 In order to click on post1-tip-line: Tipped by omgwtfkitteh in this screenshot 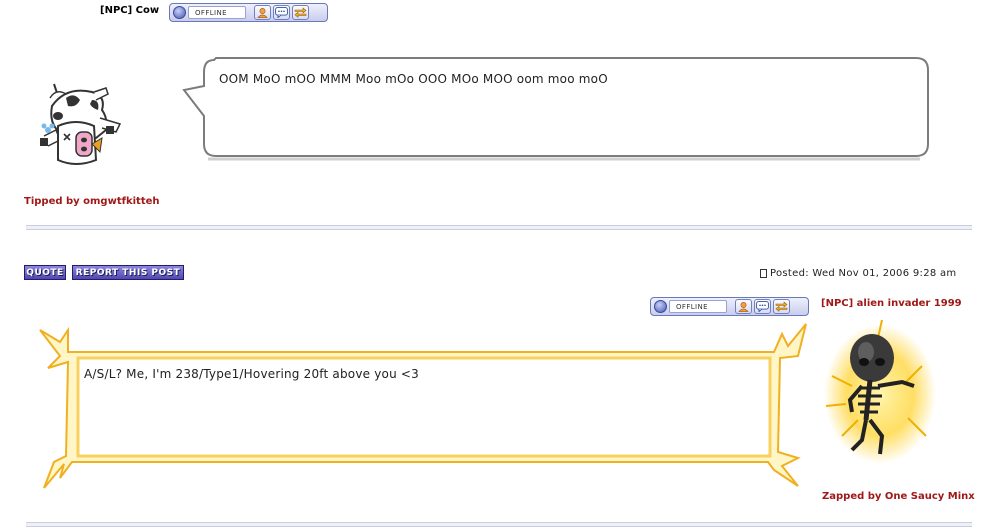, I will do `click(92, 201)`.